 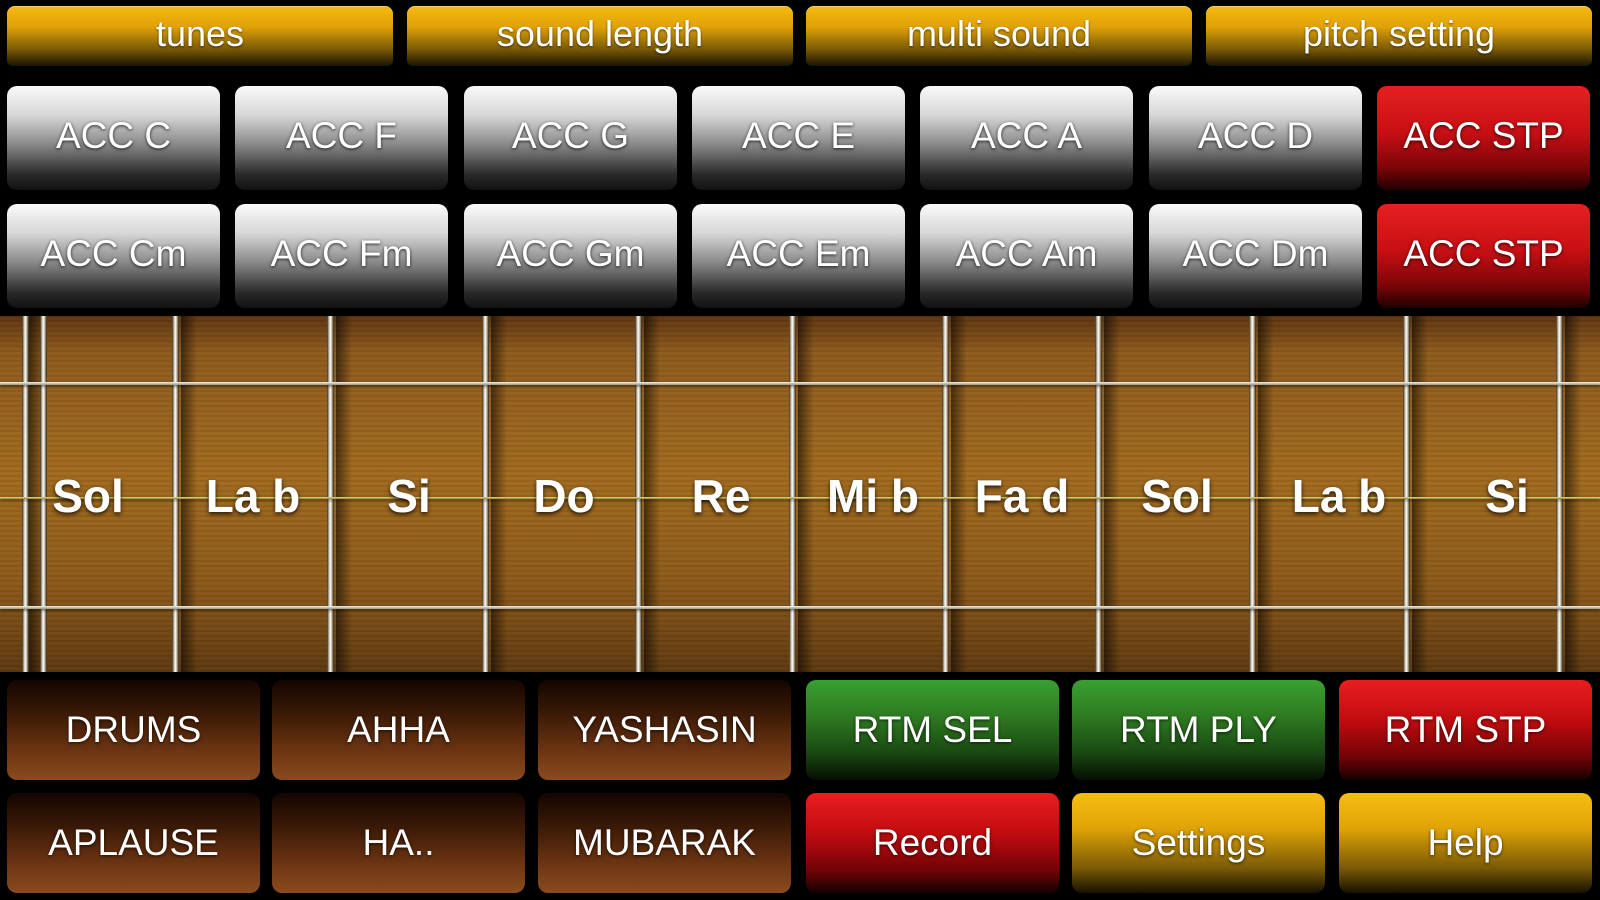 What do you see at coordinates (398, 730) in the screenshot?
I see `ahha-button: AHHA` at bounding box center [398, 730].